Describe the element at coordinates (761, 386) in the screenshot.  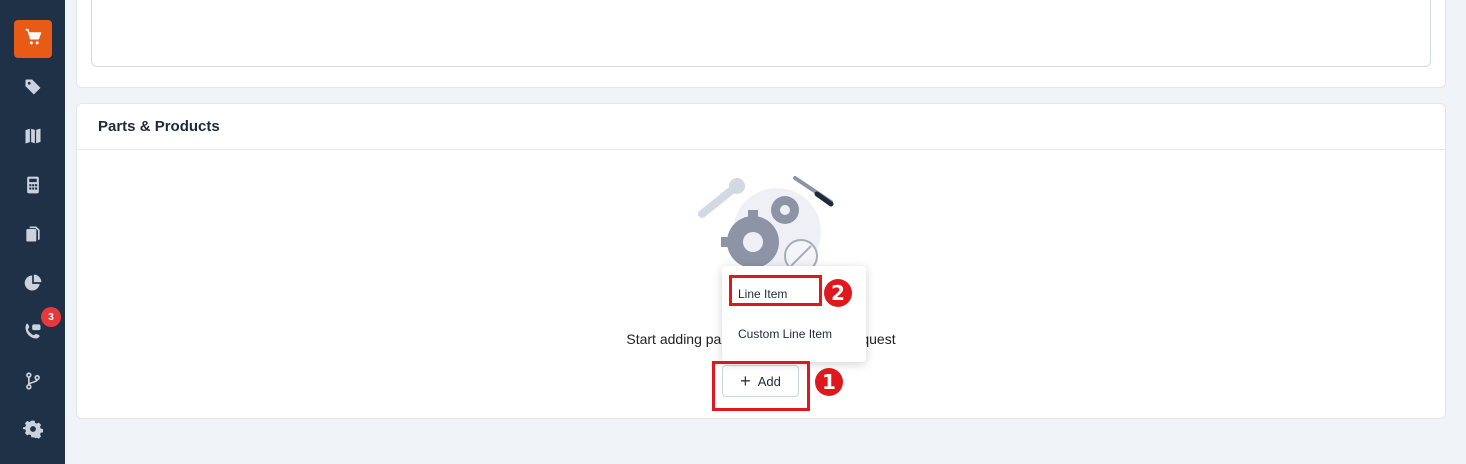
I see `annotation-box-add` at that location.